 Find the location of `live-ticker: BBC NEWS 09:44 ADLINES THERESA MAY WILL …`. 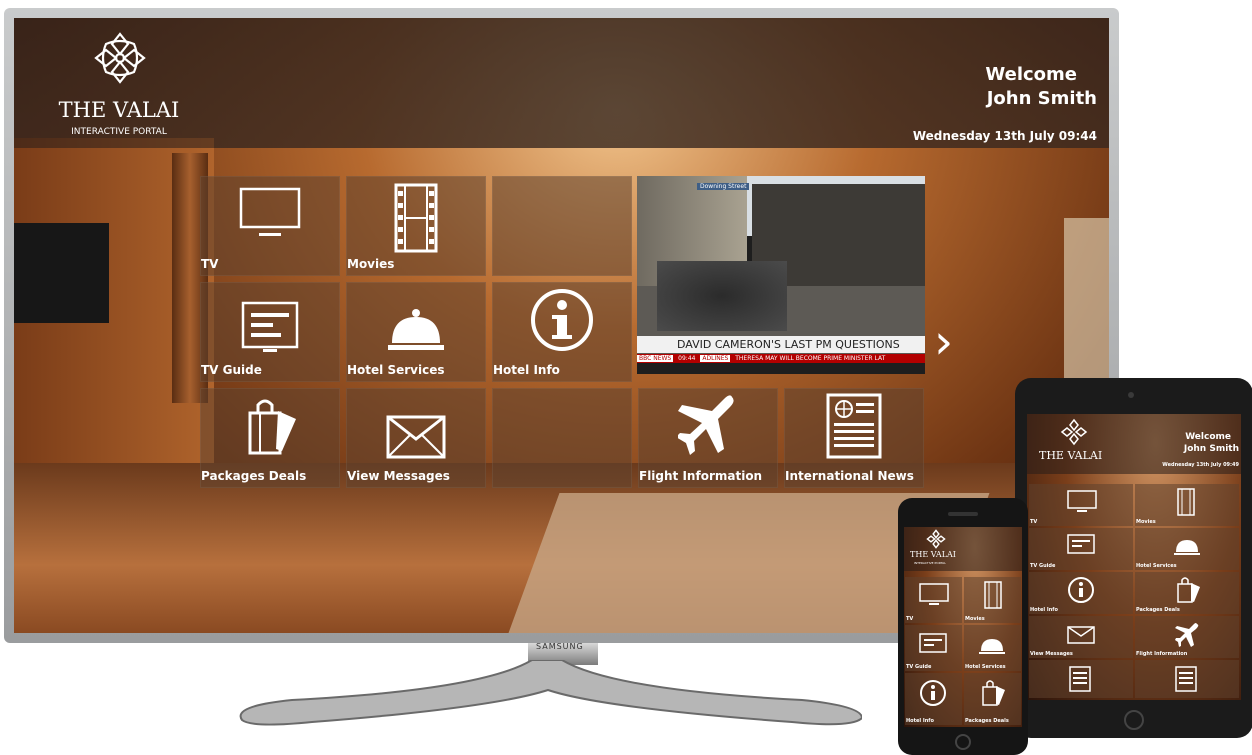

live-ticker: BBC NEWS 09:44 ADLINES THERESA MAY WILL … is located at coordinates (781, 358).